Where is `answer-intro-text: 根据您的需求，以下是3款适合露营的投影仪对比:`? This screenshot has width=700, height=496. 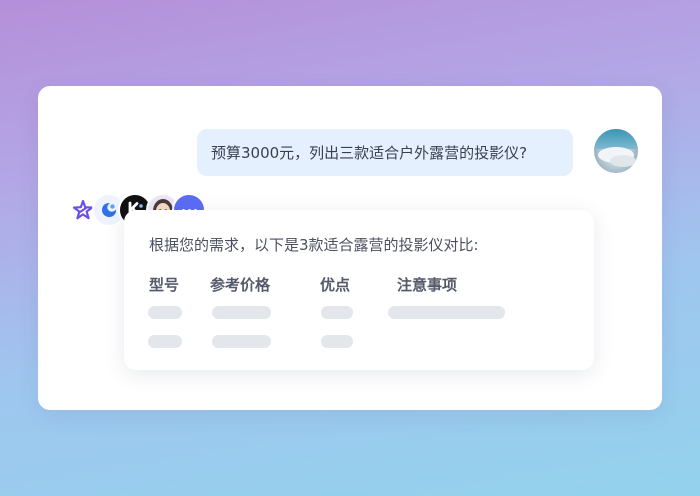 answer-intro-text: 根据您的需求，以下是3款适合露营的投影仪对比: is located at coordinates (314, 245).